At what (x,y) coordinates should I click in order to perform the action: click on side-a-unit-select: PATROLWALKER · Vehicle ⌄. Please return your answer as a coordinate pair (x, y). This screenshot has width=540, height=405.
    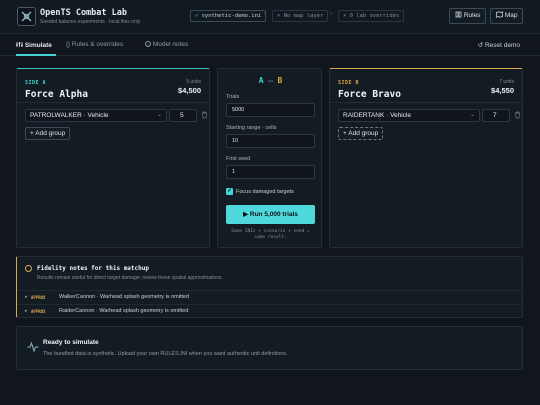
    Looking at the image, I should click on (96, 115).